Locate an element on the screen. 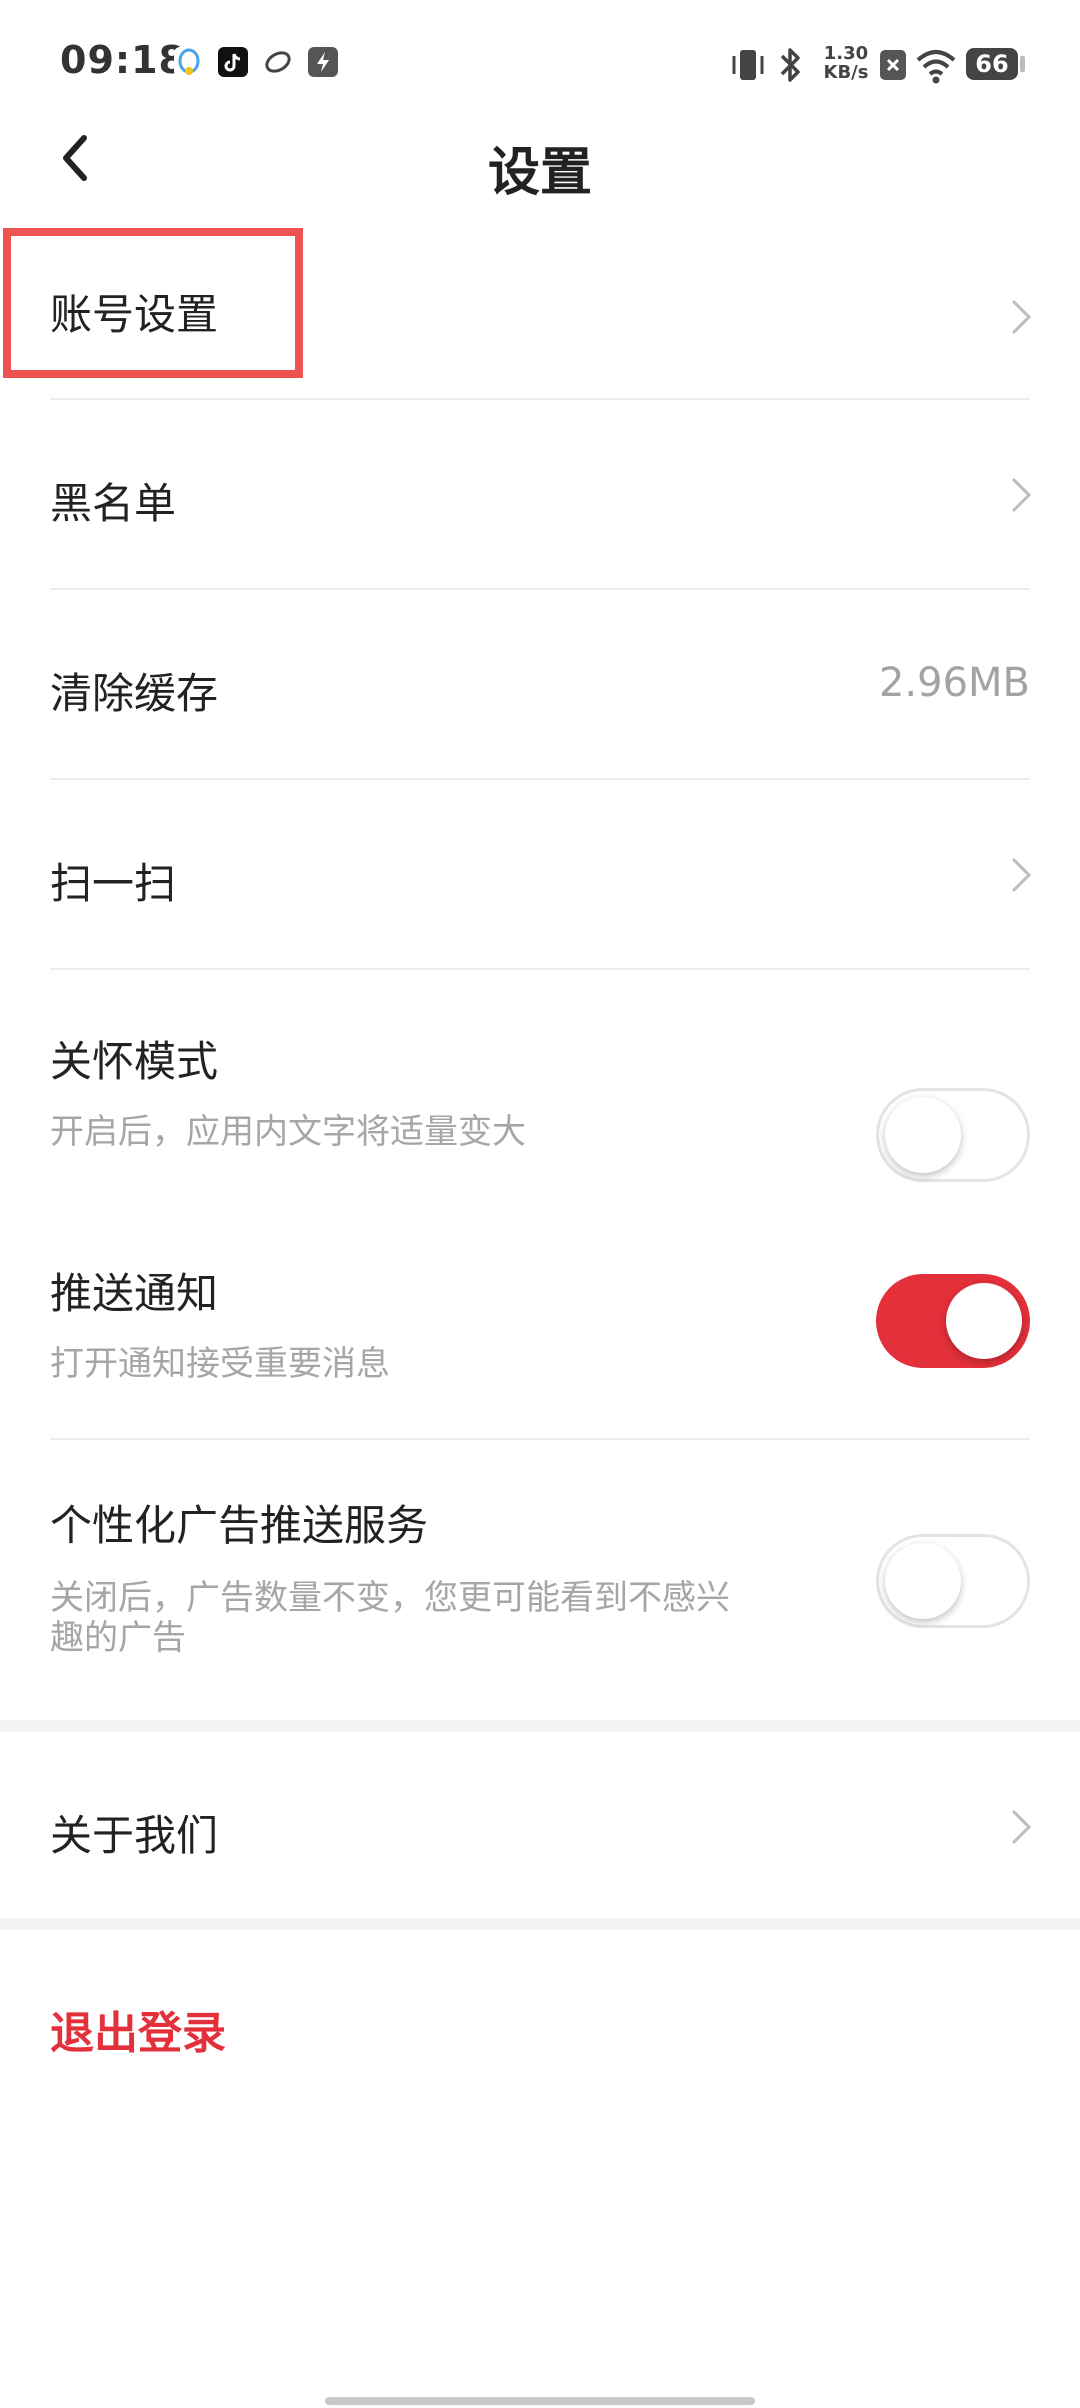 The height and width of the screenshot is (2408, 1080). blacklist-label: 黑名单 is located at coordinates (113, 503).